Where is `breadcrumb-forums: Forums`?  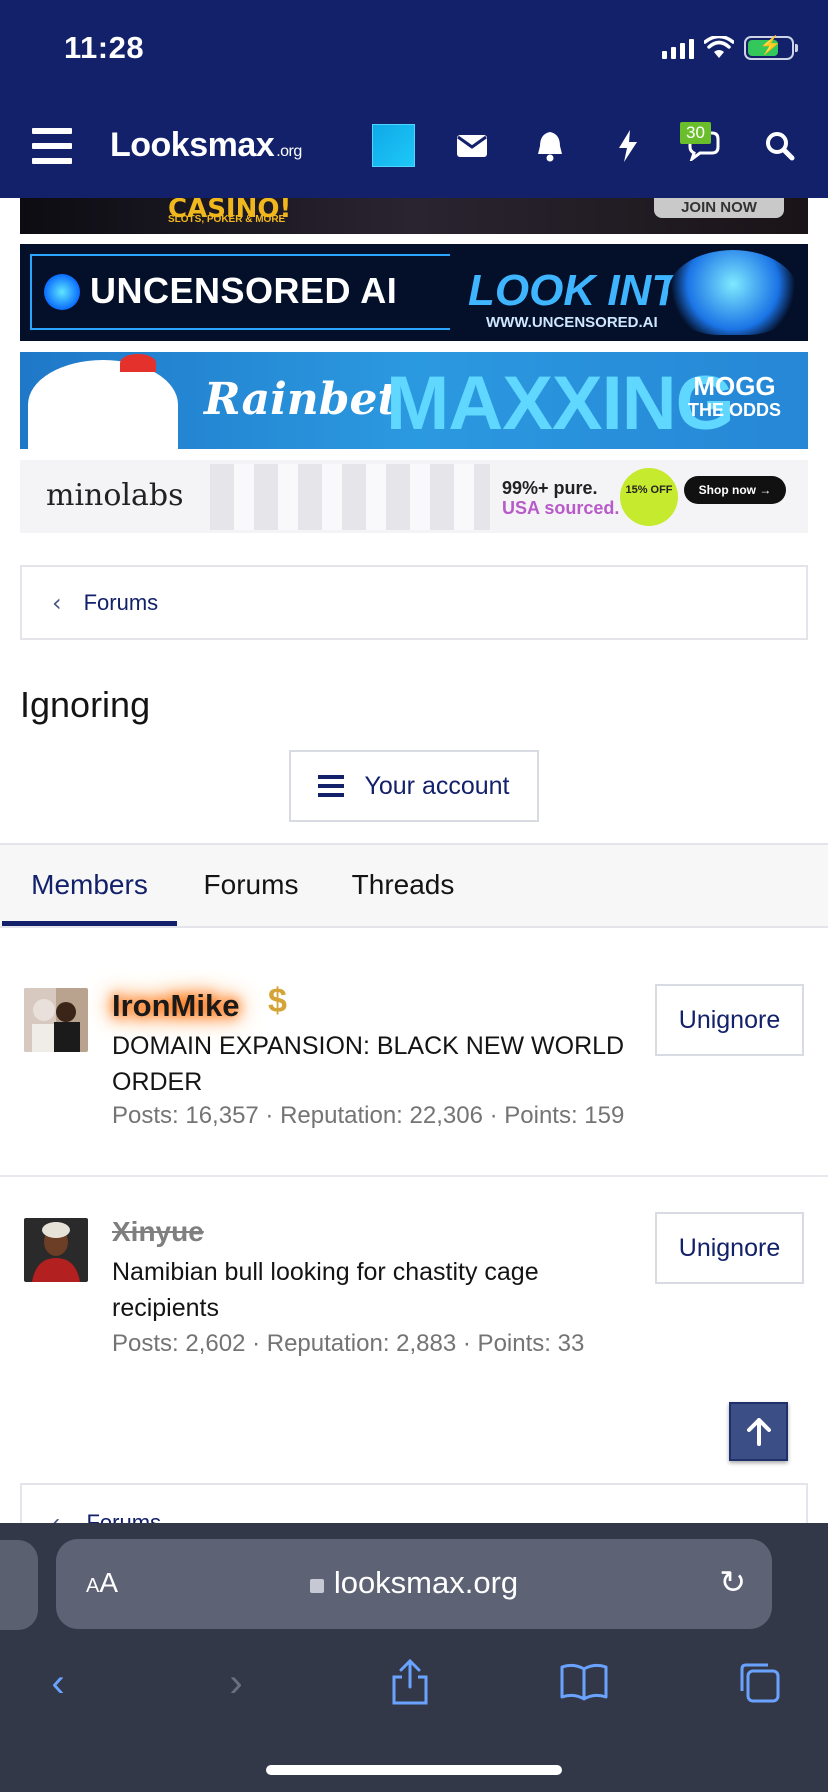
breadcrumb-forums: Forums is located at coordinates (121, 603).